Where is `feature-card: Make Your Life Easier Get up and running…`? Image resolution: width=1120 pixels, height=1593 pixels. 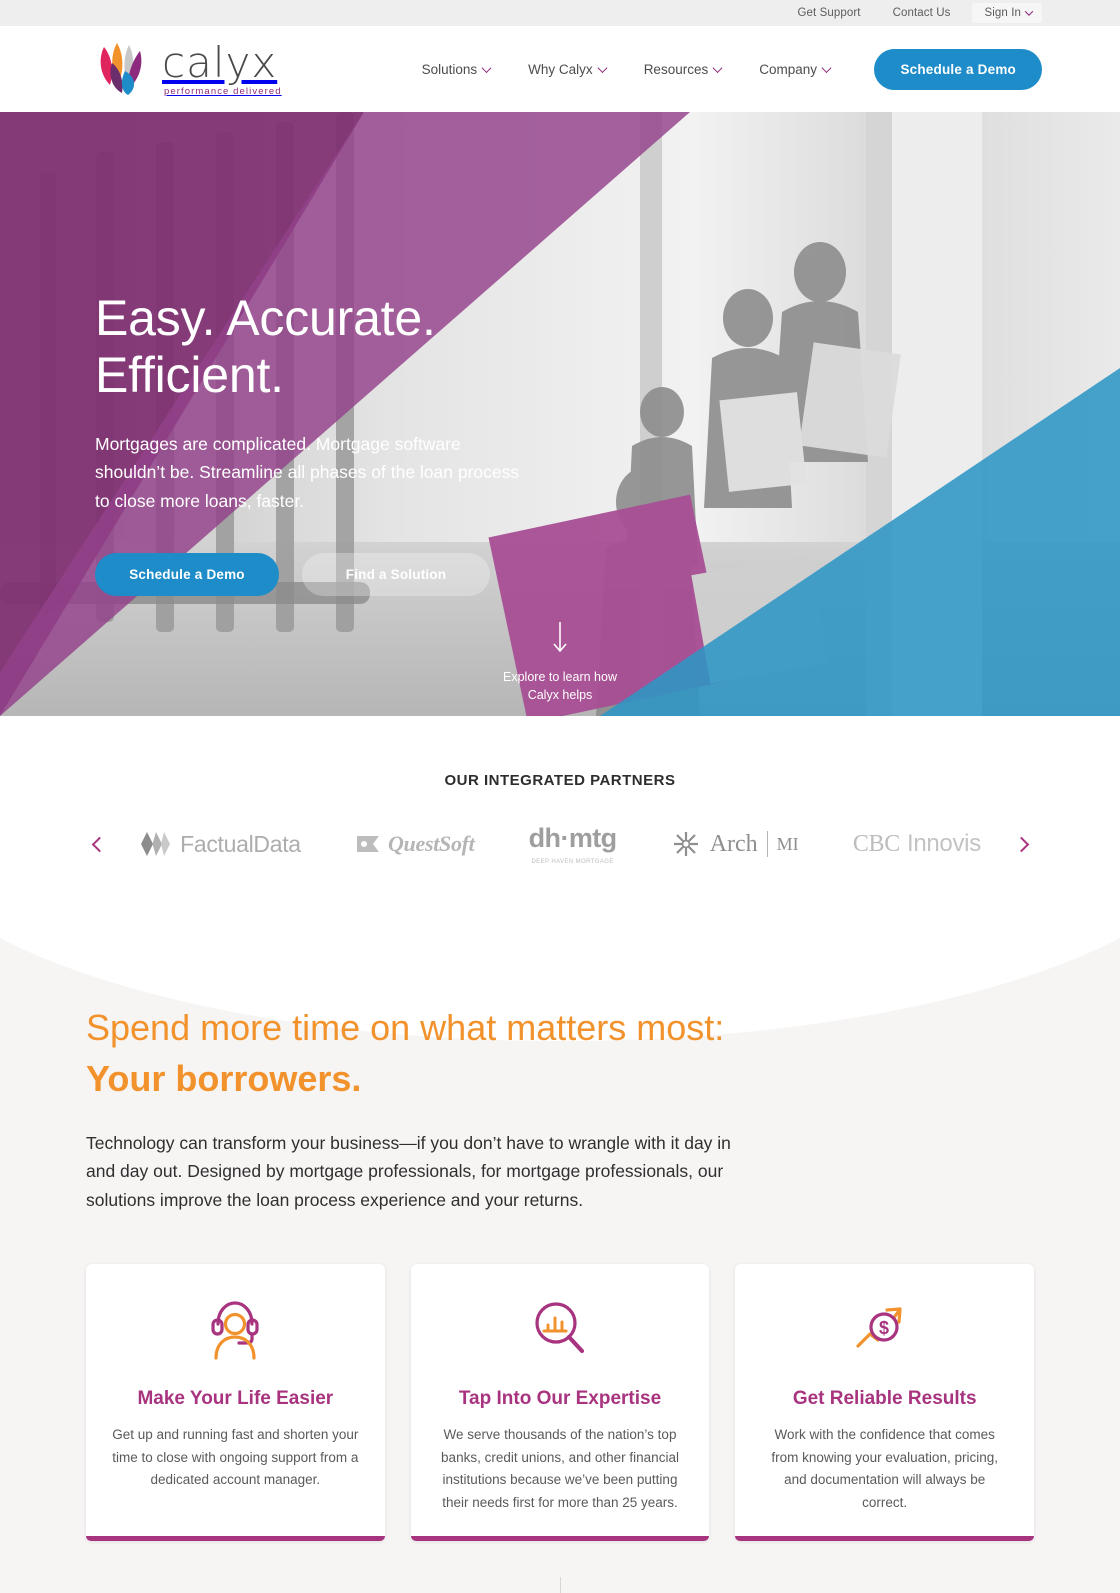
feature-card: Make Your Life Easier Get up and running… is located at coordinates (235, 1402).